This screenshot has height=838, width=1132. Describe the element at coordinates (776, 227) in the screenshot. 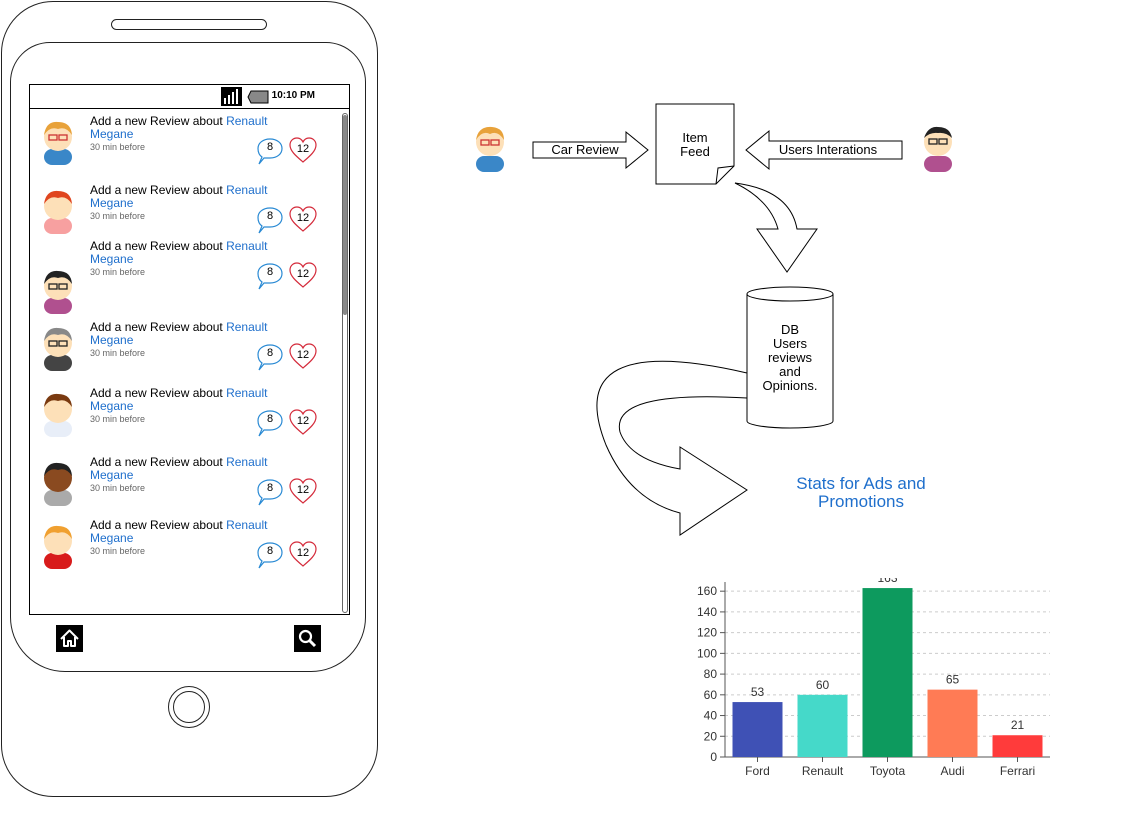

I see `feed-to-db-arrow` at that location.